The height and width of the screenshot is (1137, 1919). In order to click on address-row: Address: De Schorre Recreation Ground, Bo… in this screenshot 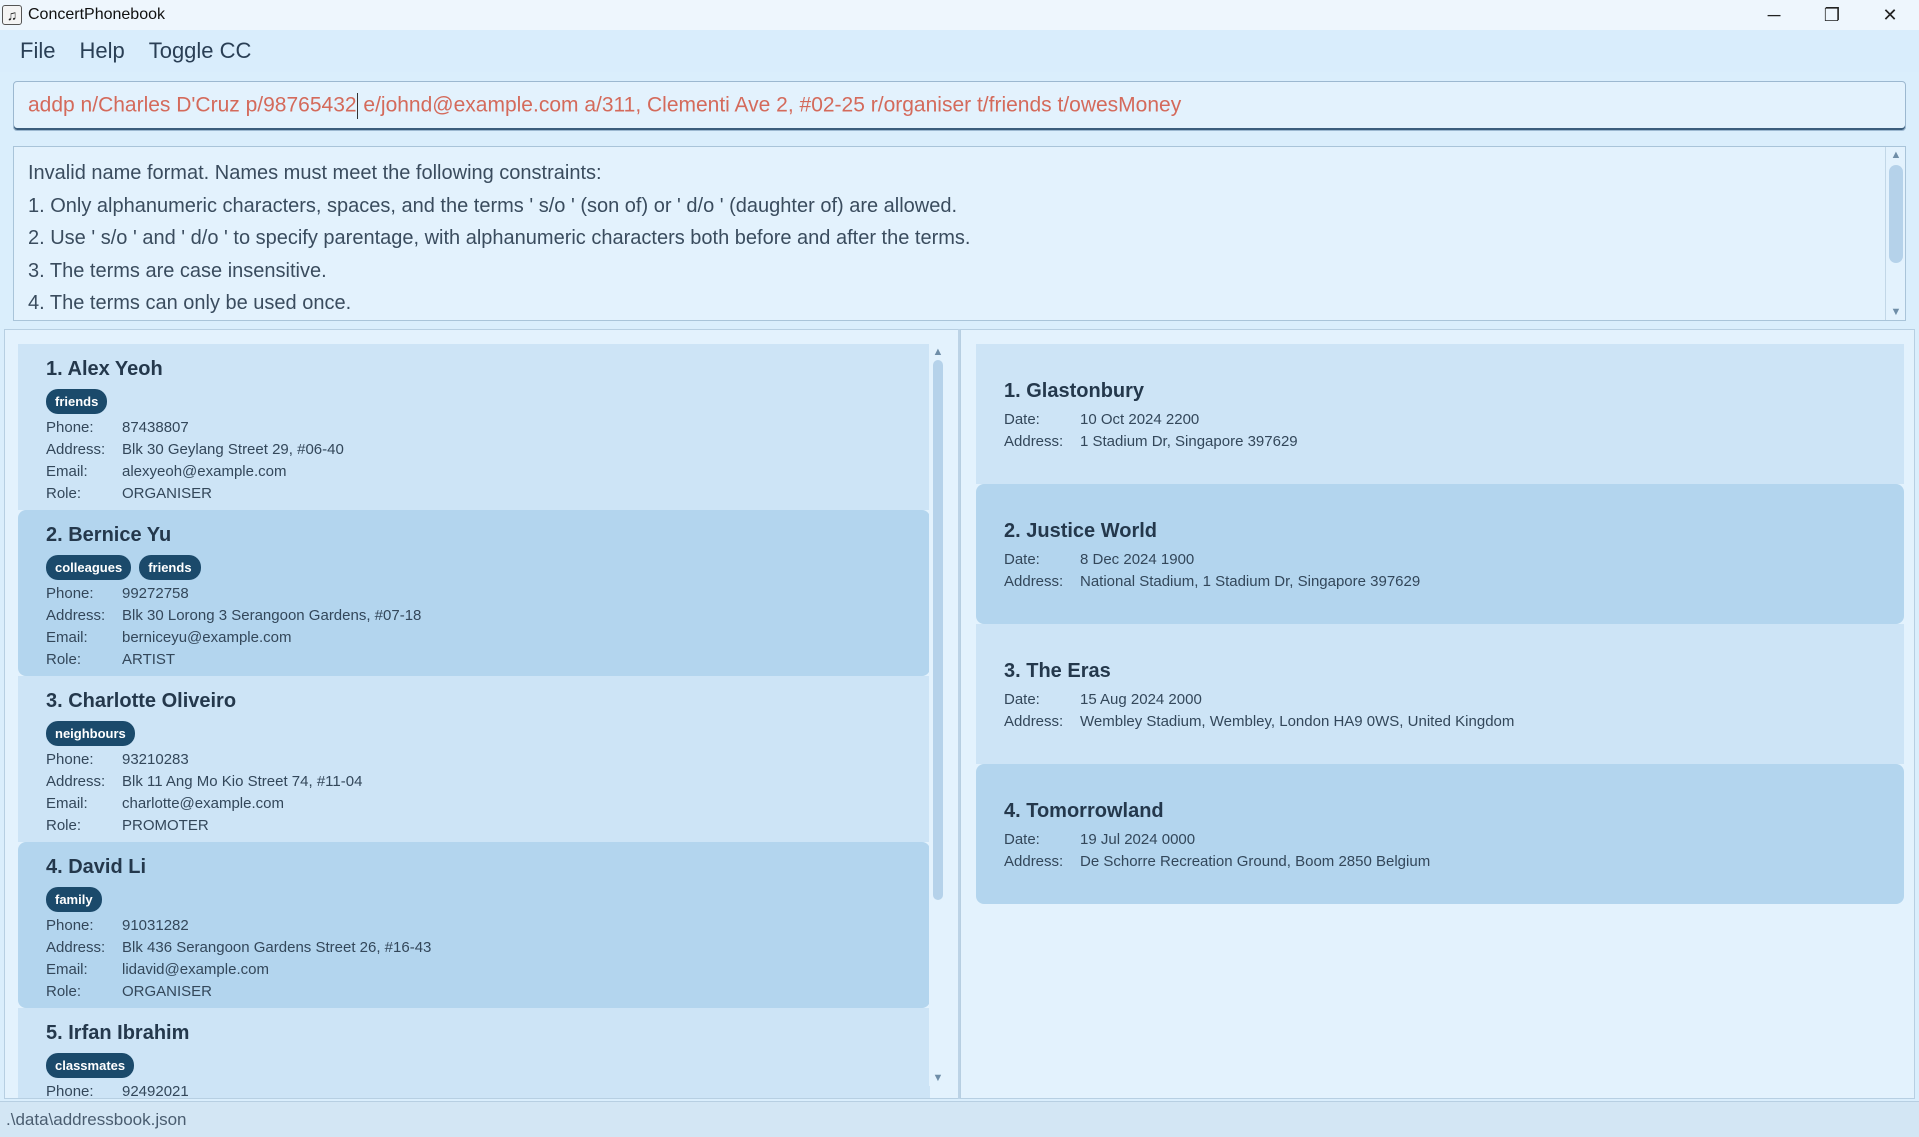, I will do `click(1454, 861)`.